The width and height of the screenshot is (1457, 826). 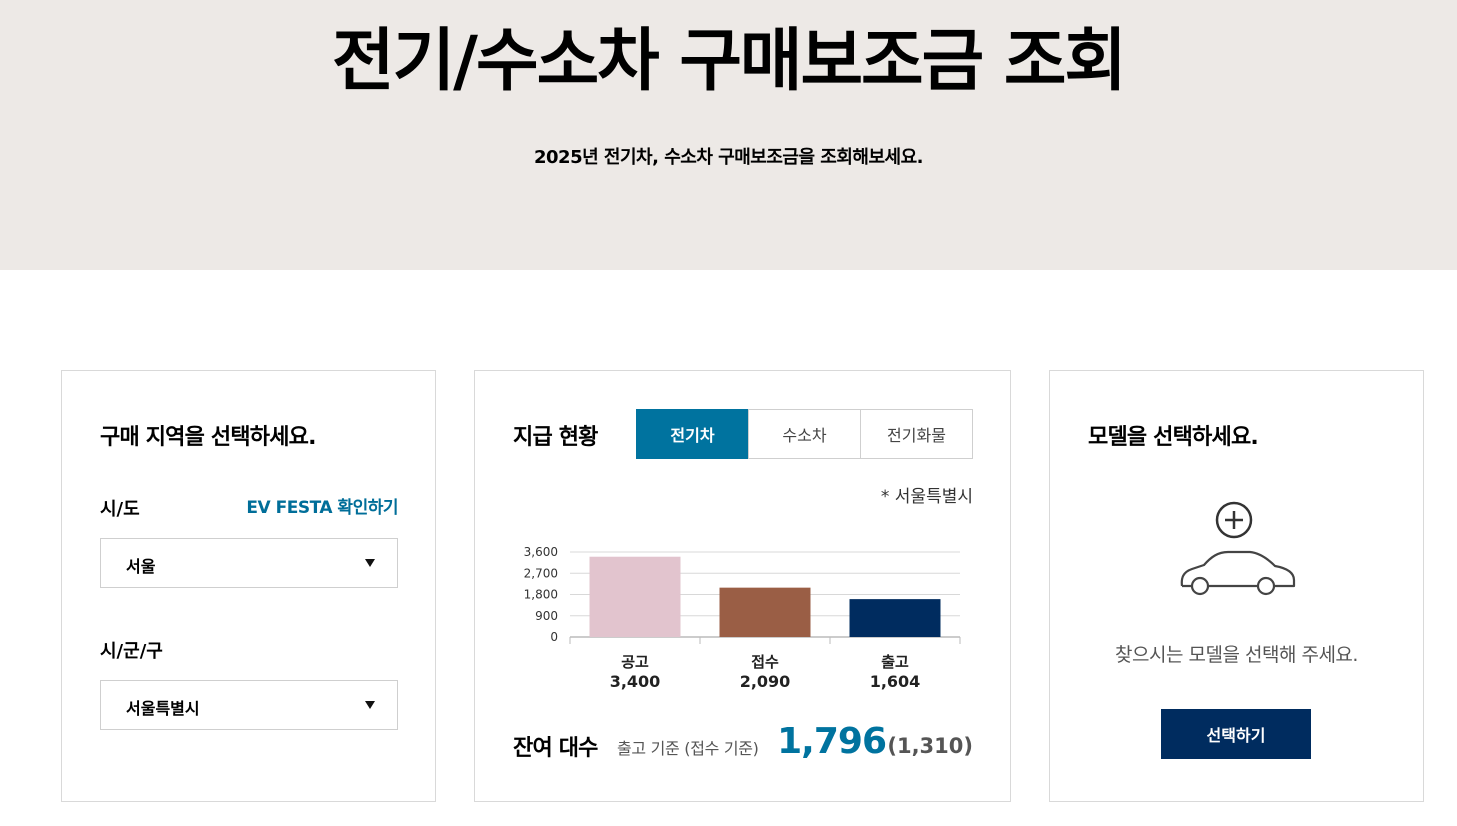 What do you see at coordinates (541, 573) in the screenshot?
I see `y-tick-label: 2,700` at bounding box center [541, 573].